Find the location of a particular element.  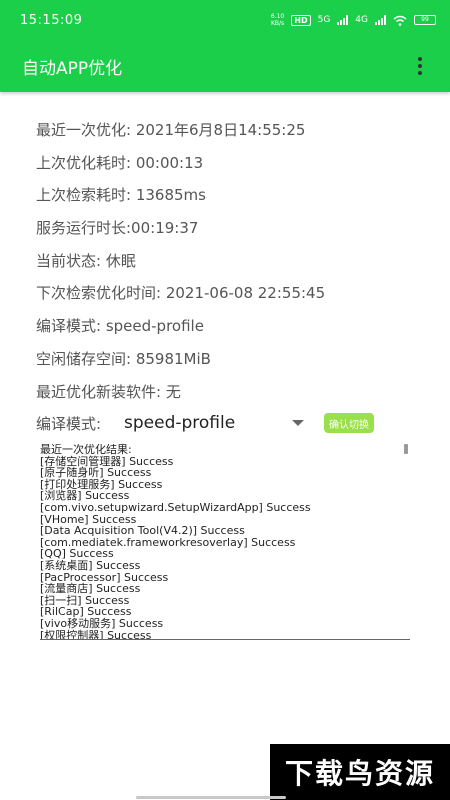

compile-mode-label: 编译模式: is located at coordinates (69, 423).